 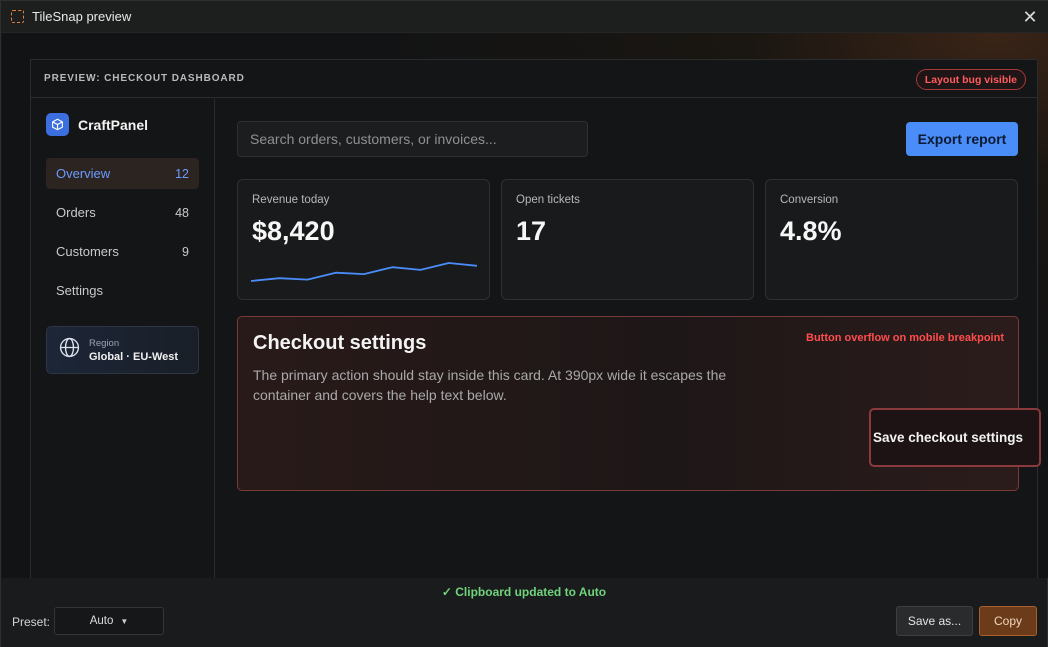 I want to click on preview-label: PREVIEW: CHECKOUT DASHBOARD, so click(x=144, y=78).